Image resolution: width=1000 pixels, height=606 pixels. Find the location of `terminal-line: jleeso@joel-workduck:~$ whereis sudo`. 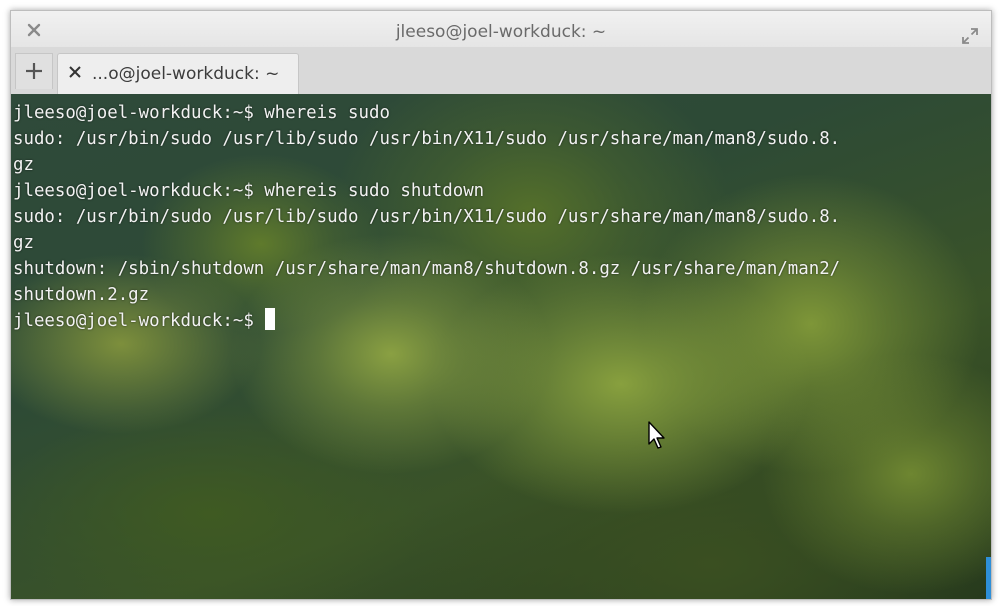

terminal-line: jleeso@joel-workduck:~$ whereis sudo is located at coordinates (201, 113).